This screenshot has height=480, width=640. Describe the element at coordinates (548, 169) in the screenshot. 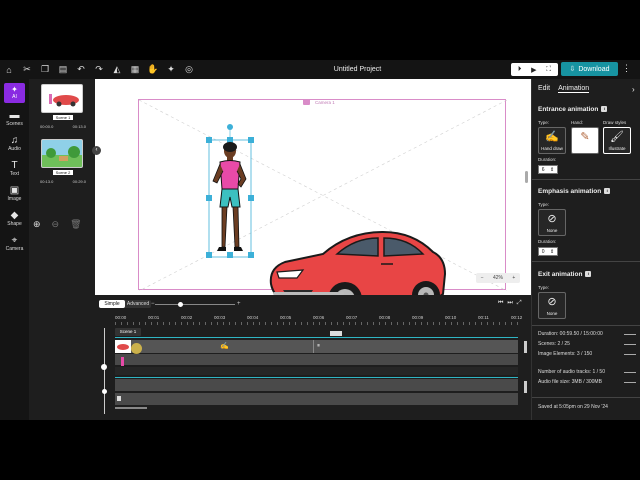

I see `entrance-duration-stepper: 6 ⇕` at that location.